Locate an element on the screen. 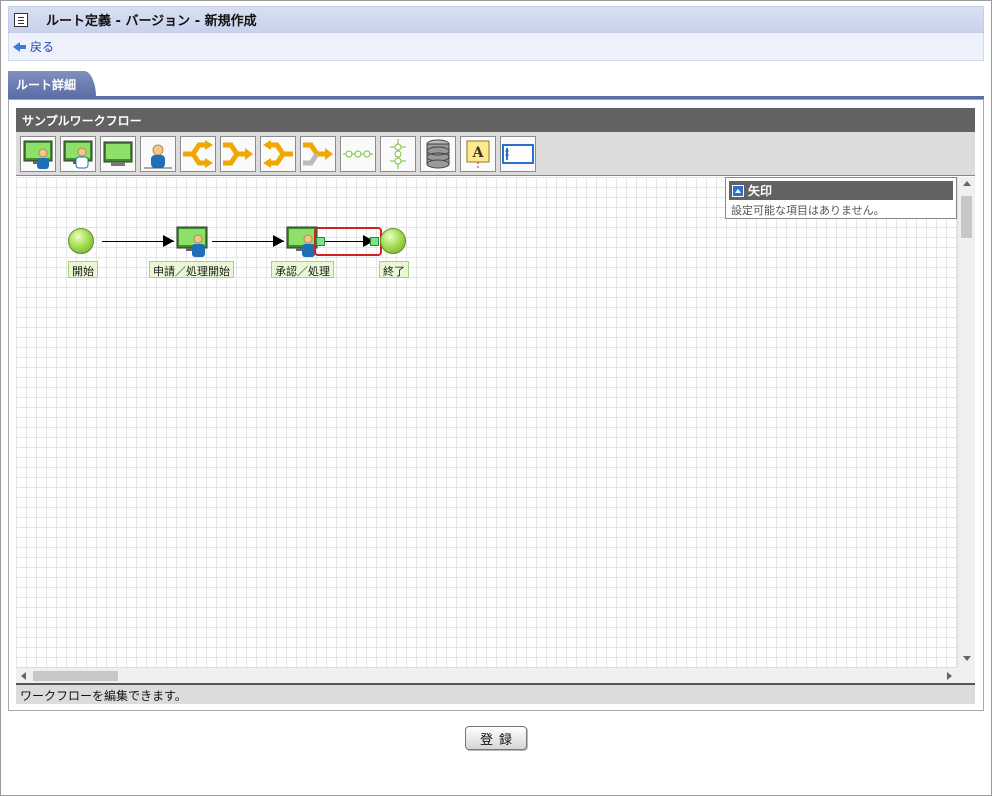  scroll-down-icon is located at coordinates (967, 658).